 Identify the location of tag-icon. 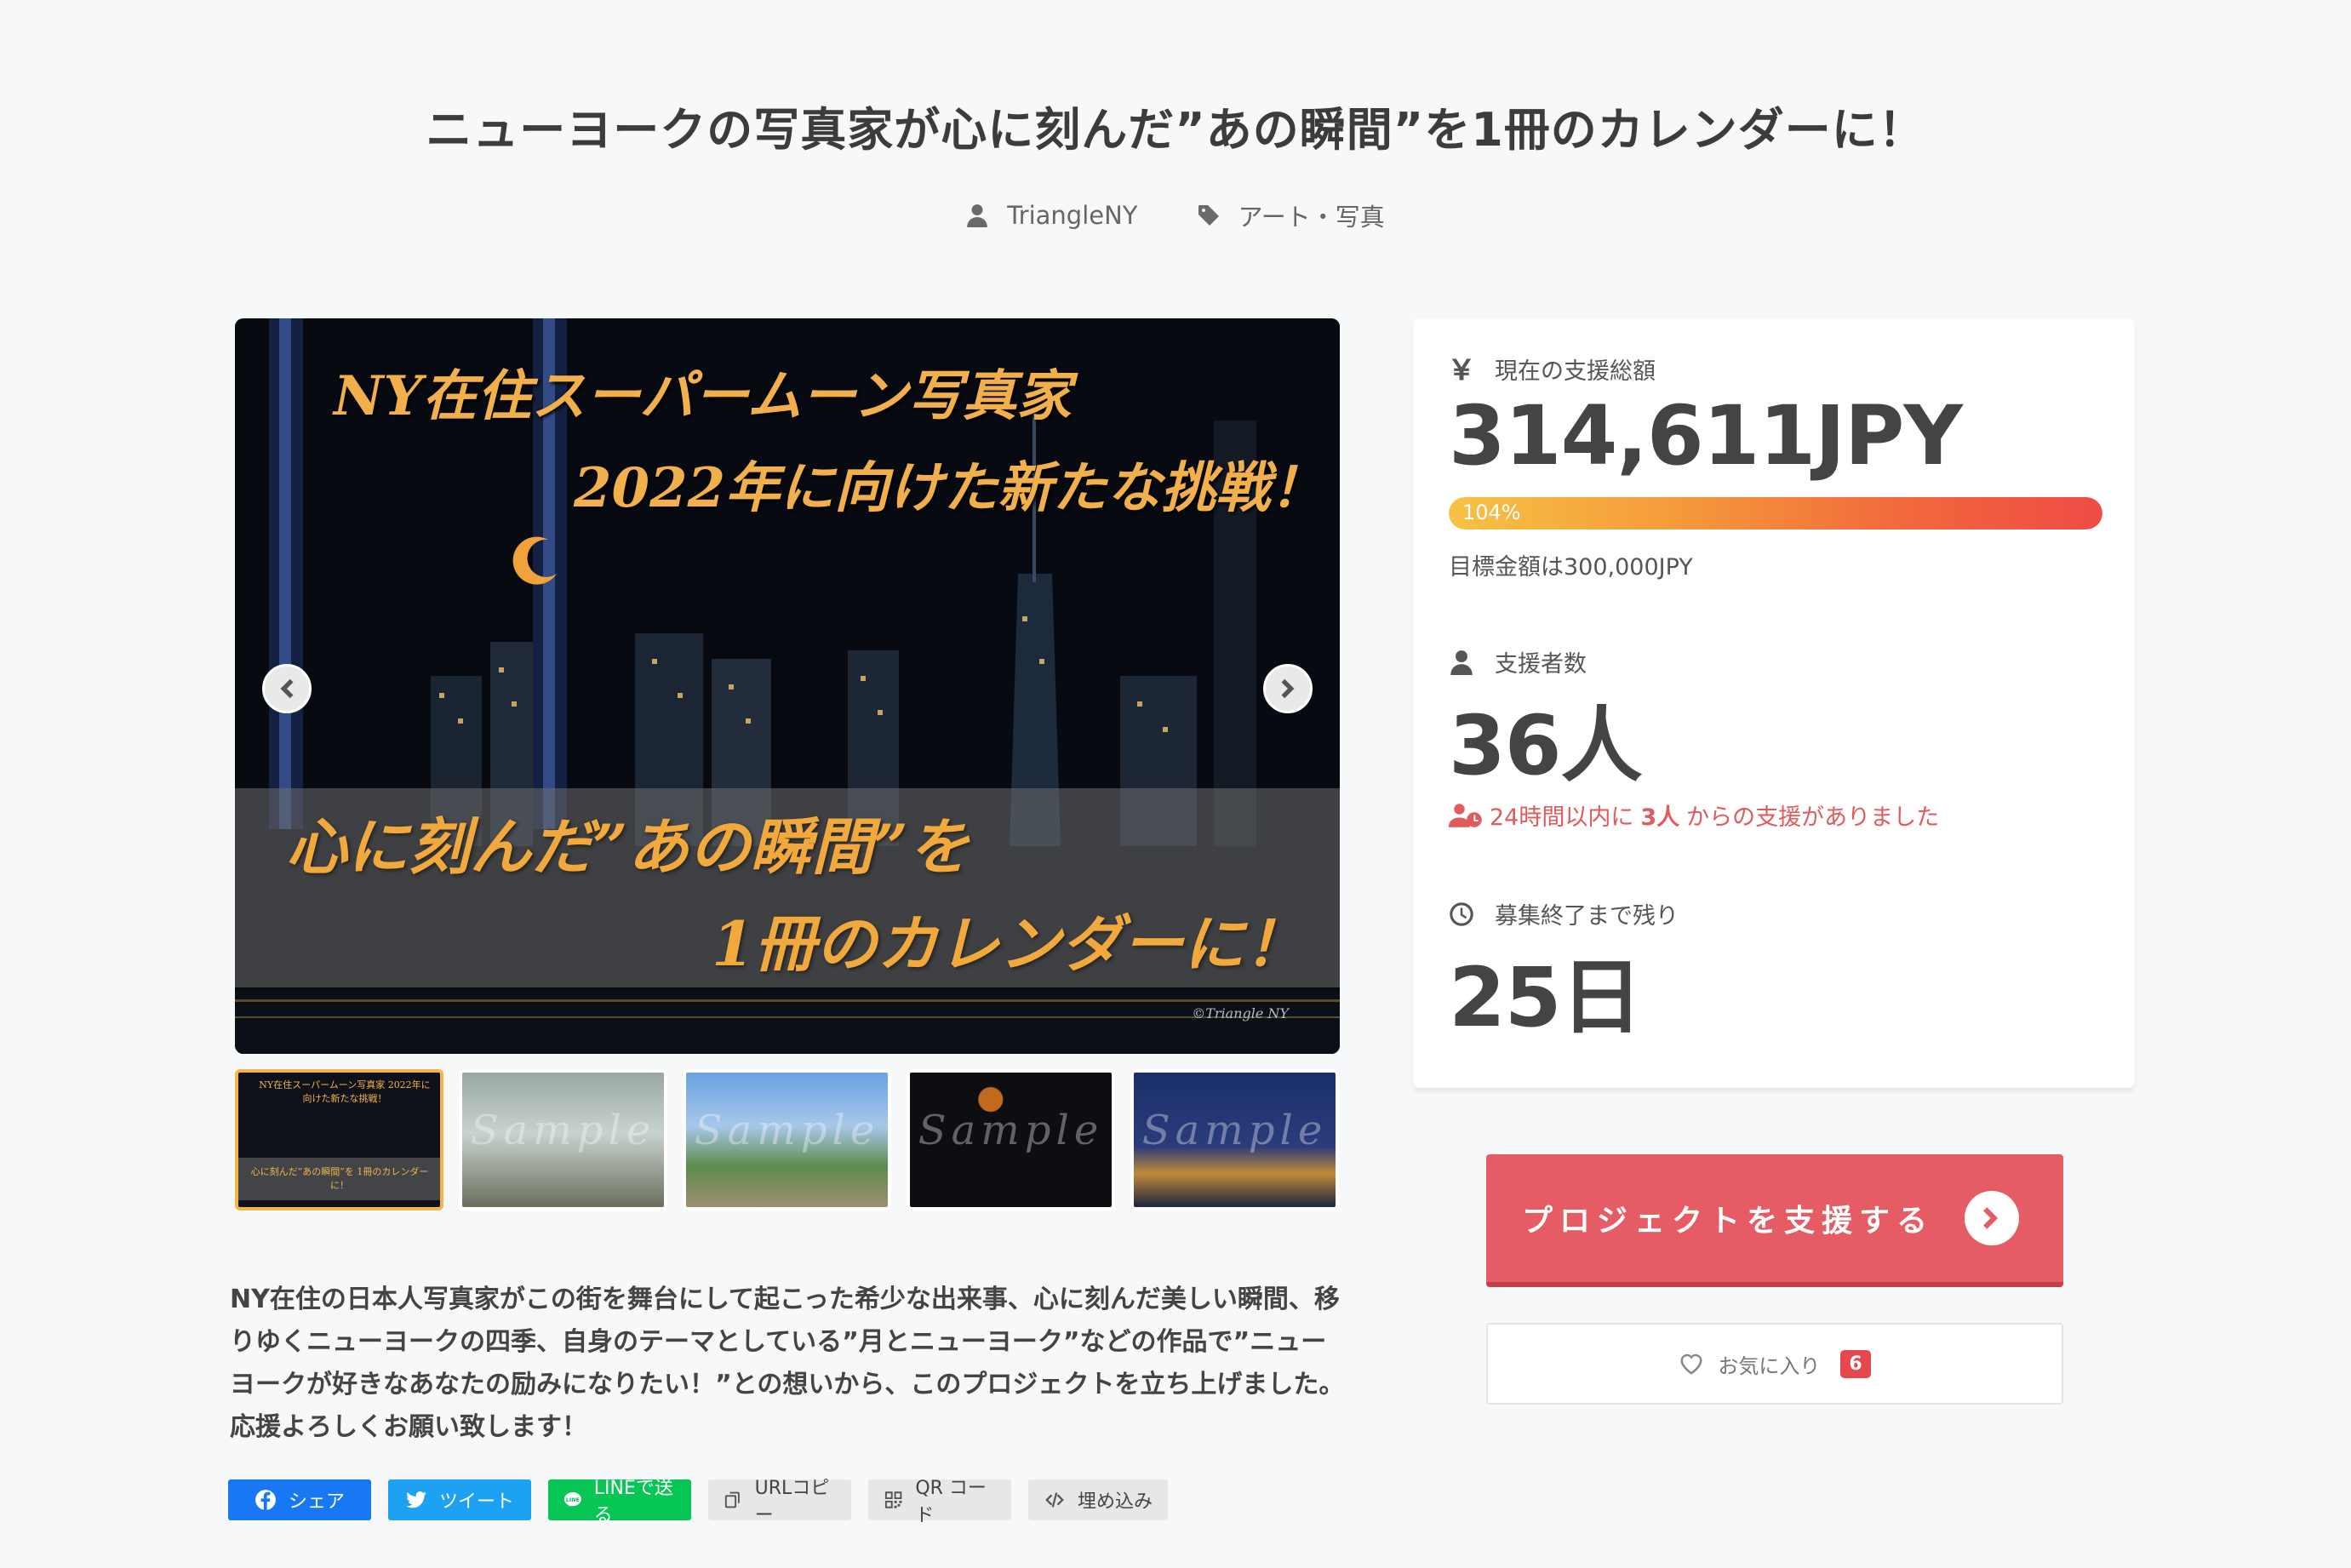
(1209, 216).